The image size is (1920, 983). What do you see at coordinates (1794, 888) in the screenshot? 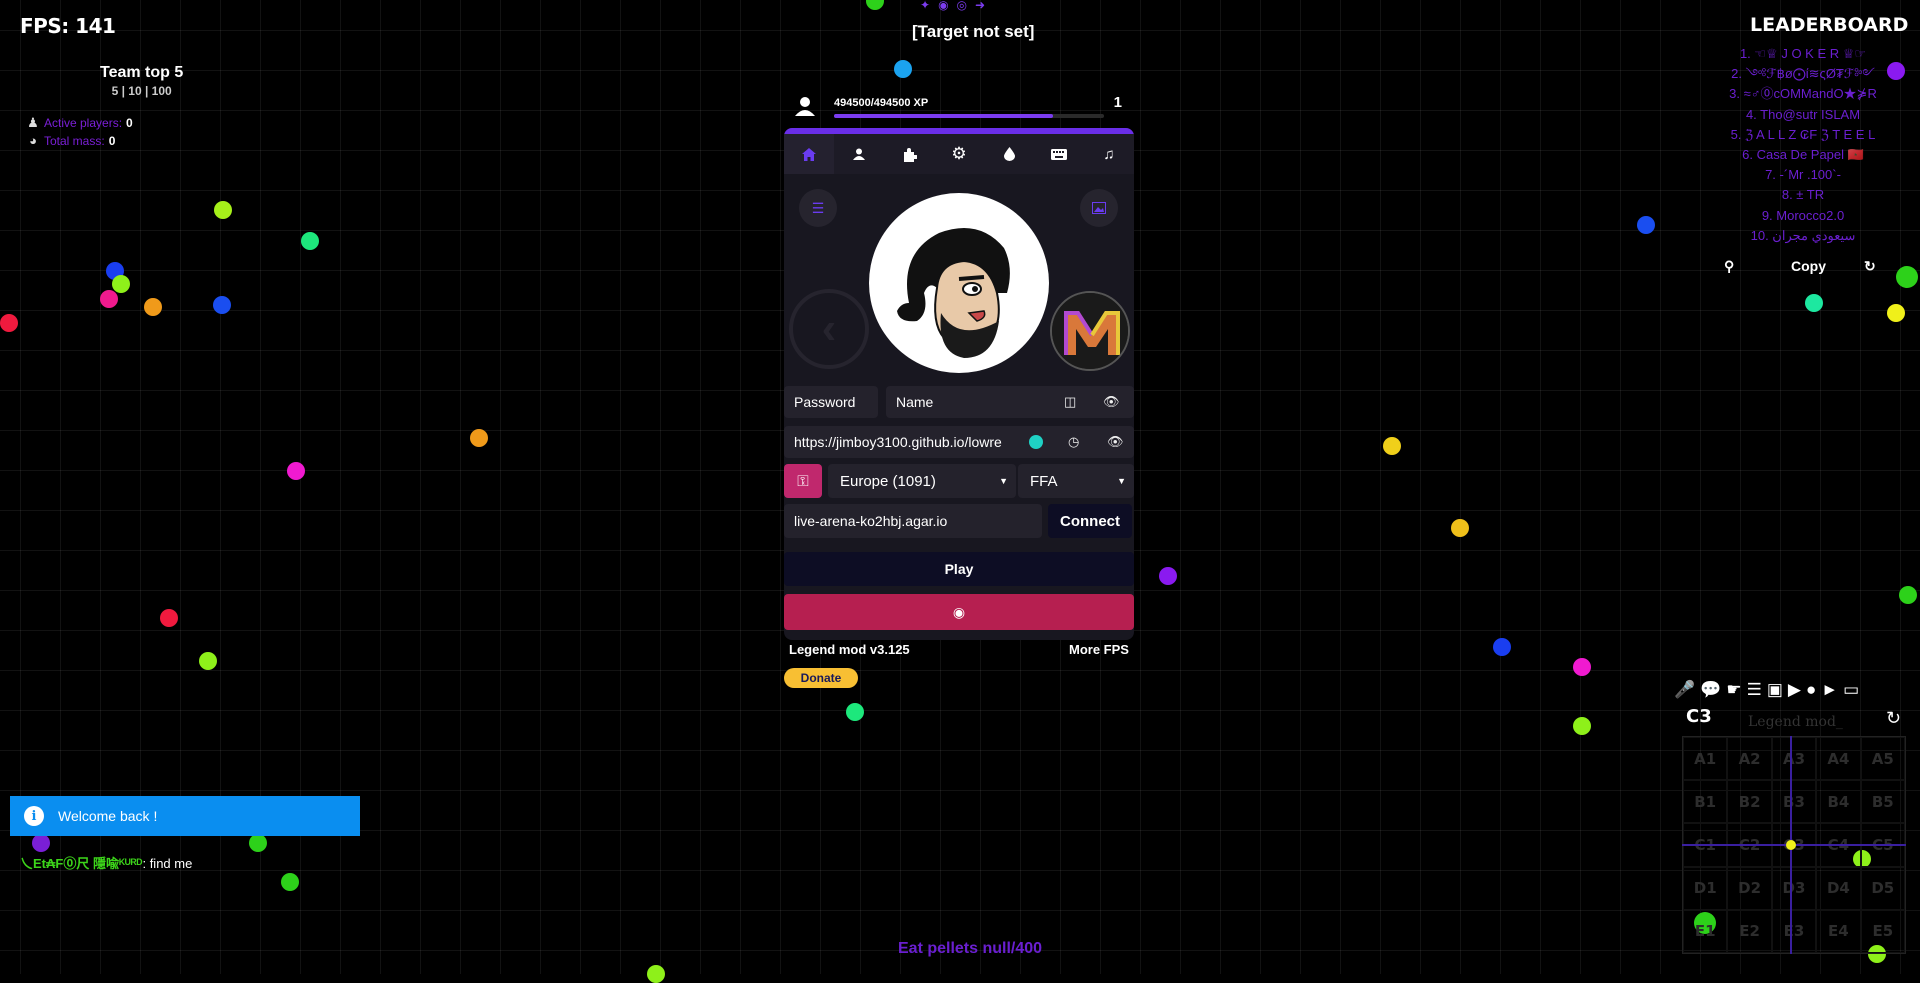
I see `minimap-cell: D3` at bounding box center [1794, 888].